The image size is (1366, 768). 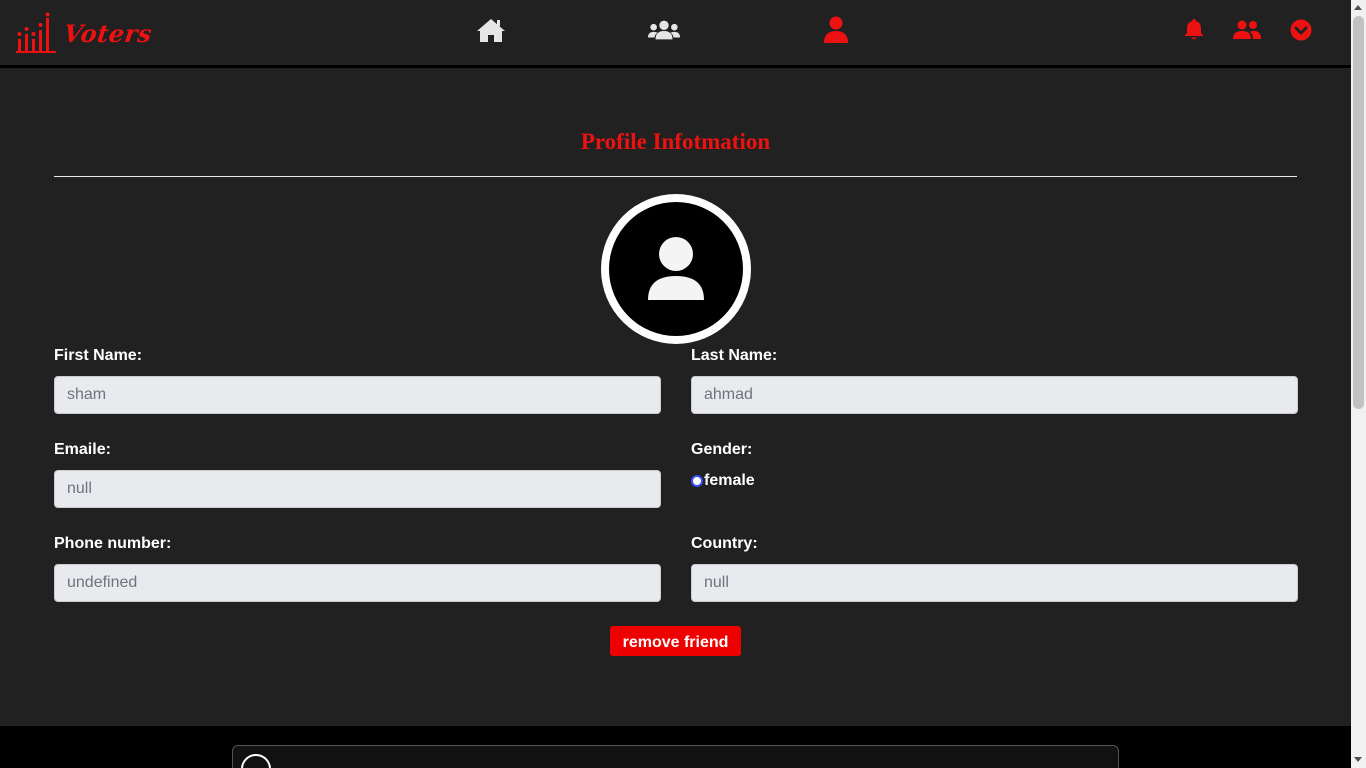 I want to click on friends-button, so click(x=1247, y=30).